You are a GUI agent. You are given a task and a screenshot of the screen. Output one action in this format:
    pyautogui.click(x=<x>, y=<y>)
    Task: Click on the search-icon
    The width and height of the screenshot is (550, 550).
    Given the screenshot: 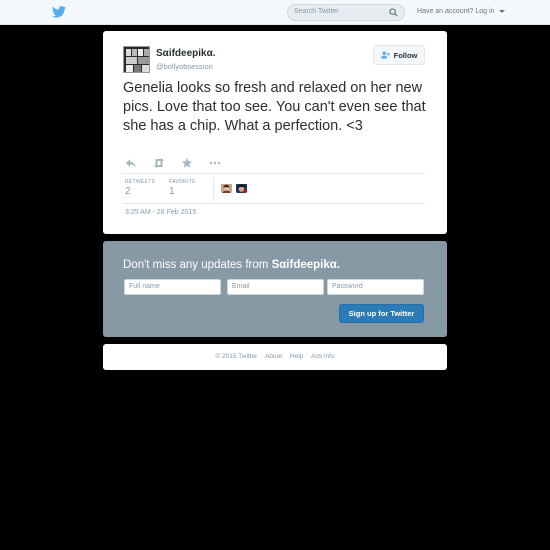 What is the action you would take?
    pyautogui.click(x=393, y=12)
    